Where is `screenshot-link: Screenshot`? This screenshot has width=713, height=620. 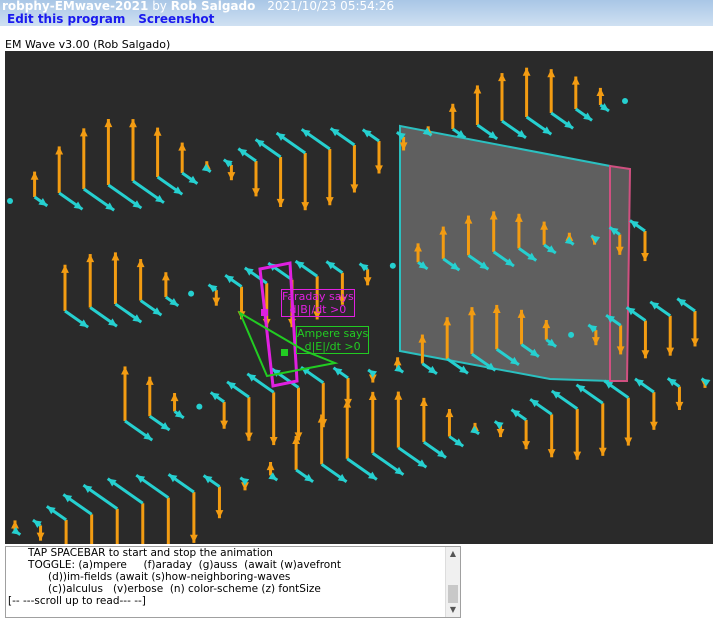
screenshot-link: Screenshot is located at coordinates (176, 19).